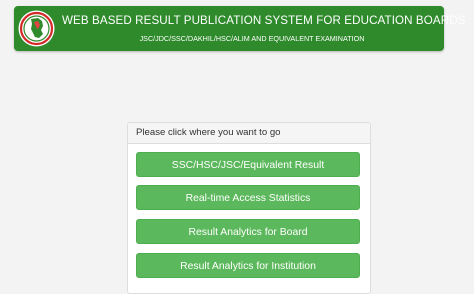 The height and width of the screenshot is (294, 474). Describe the element at coordinates (248, 164) in the screenshot. I see `ssc-hsc-jsc-result-button: SSC/HSC/JSC/Equivalent Result` at that location.